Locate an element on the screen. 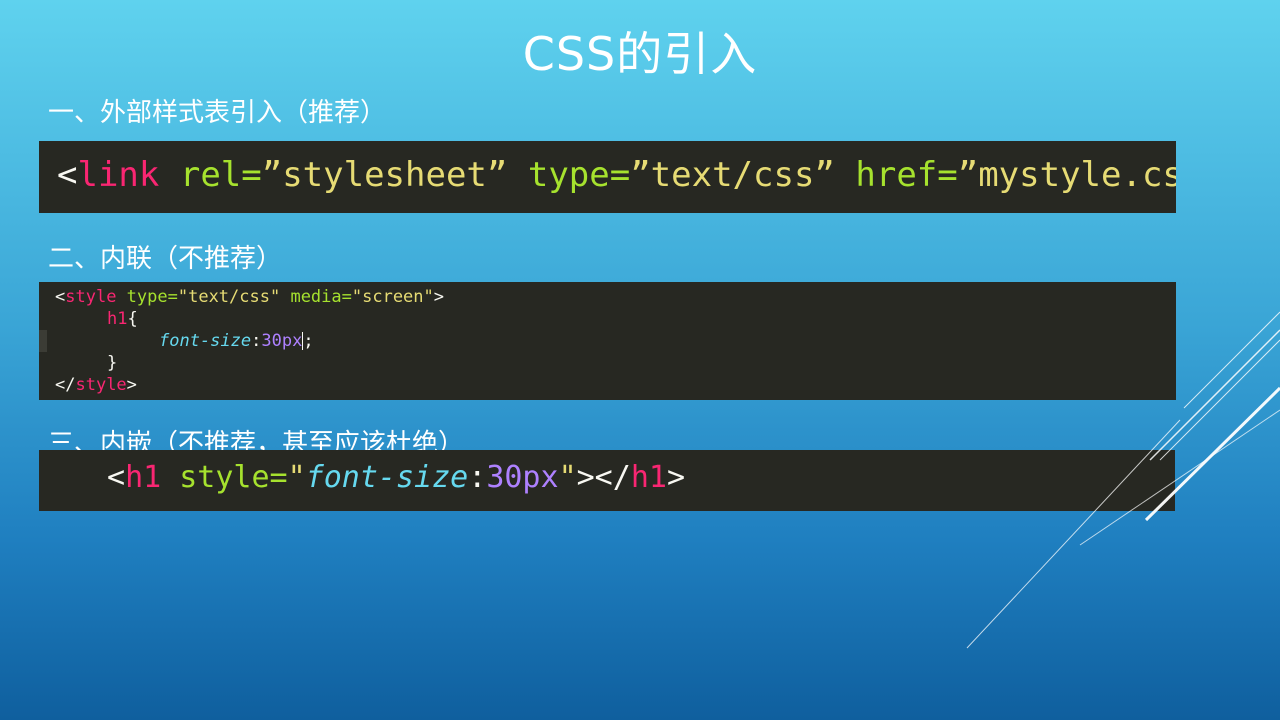 This screenshot has width=1280, height=720. decorative-lines is located at coordinates (1123, 480).